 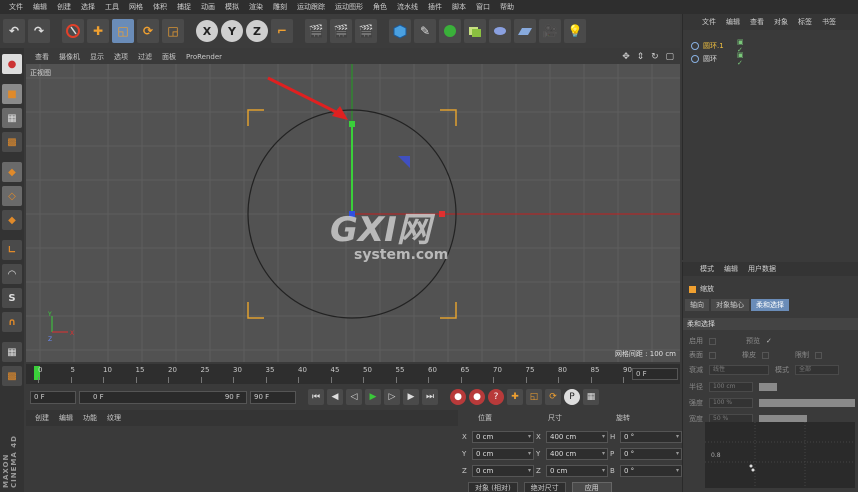 I want to click on menu-item-15: 流水线, so click(x=407, y=7).